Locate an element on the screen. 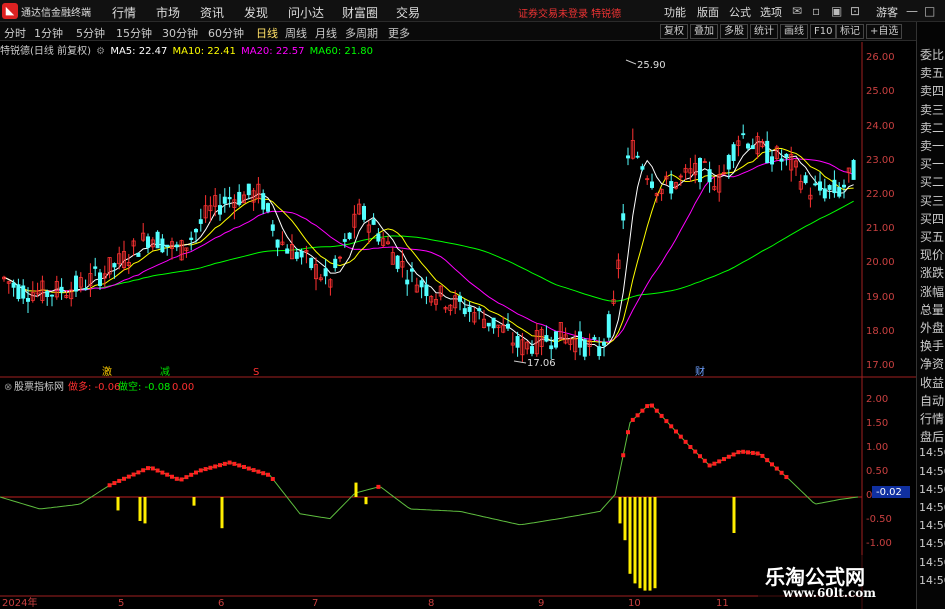 This screenshot has height=609, width=945. price-tick: 18.00 is located at coordinates (880, 331).